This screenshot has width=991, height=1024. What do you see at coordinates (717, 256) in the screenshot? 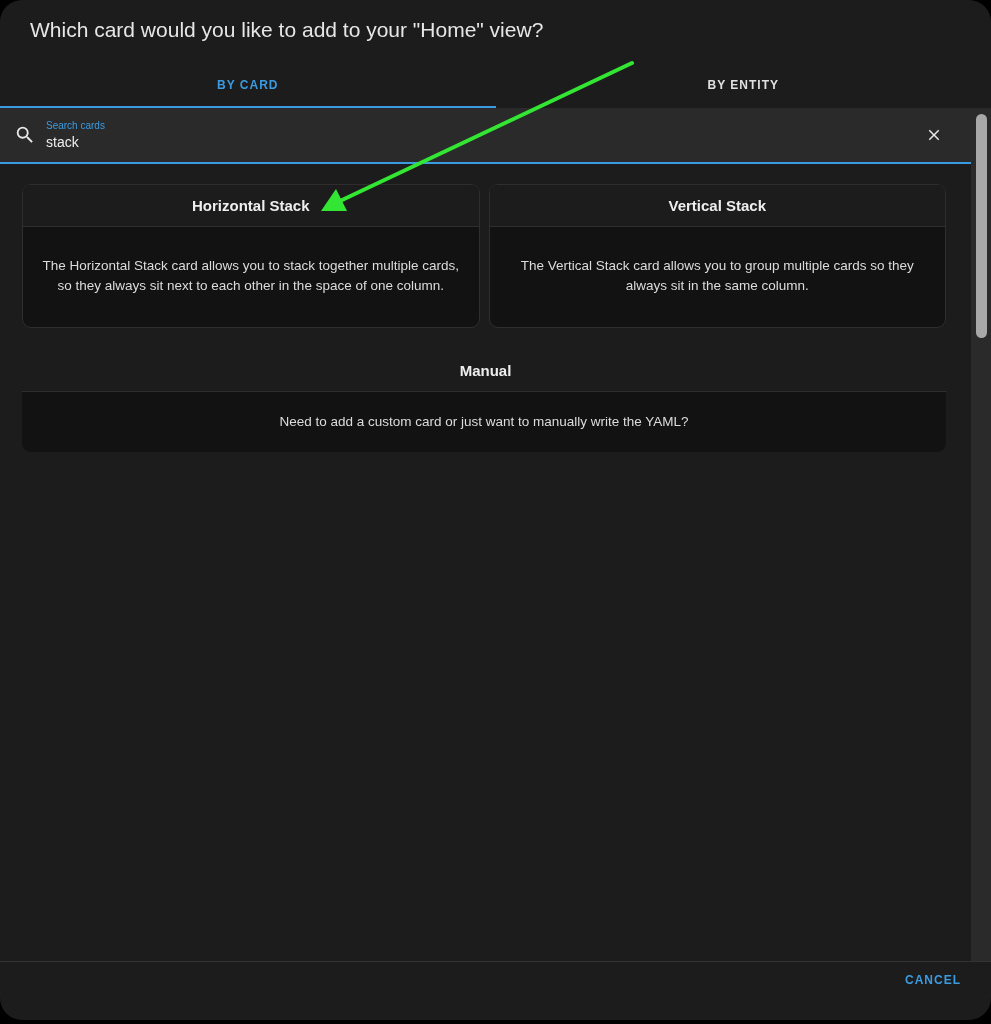
I see `card: Vertical Stack The Vertical Stack card allows you to group multiple cards so they always sit in the same column.` at bounding box center [717, 256].